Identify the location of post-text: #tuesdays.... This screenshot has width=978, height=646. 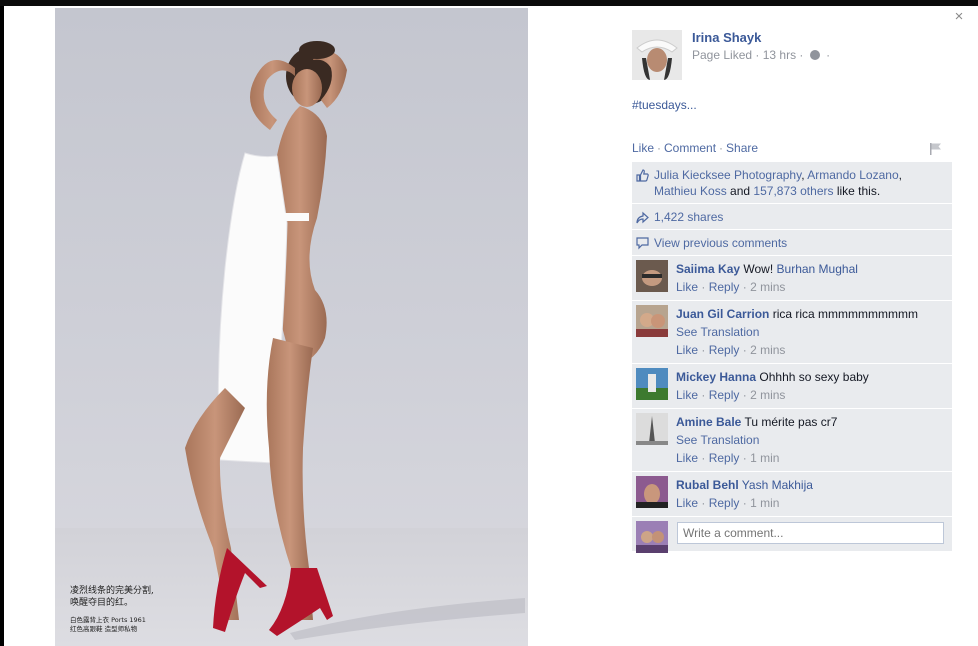
(664, 105).